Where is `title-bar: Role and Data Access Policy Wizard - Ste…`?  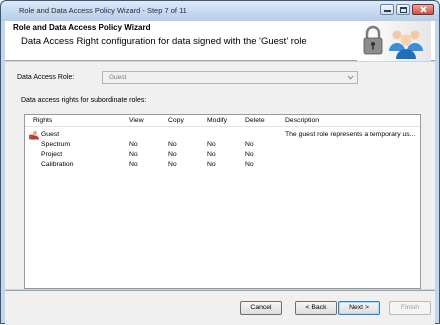
title-bar: Role and Data Access Policy Wizard - Ste… is located at coordinates (220, 11).